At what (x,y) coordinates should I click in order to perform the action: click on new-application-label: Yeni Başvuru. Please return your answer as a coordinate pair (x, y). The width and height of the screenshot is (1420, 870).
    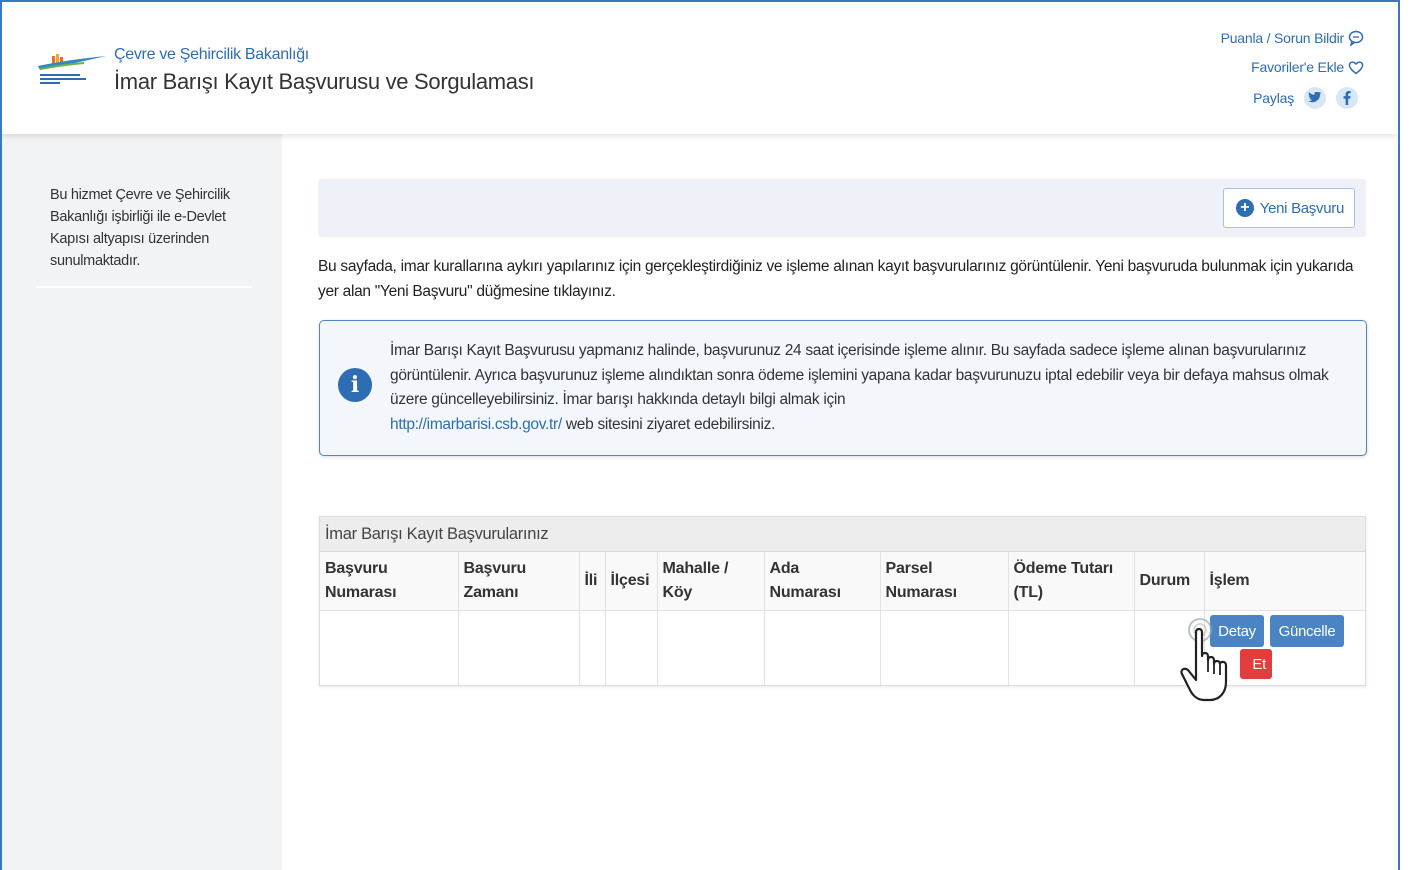
    Looking at the image, I should click on (1302, 208).